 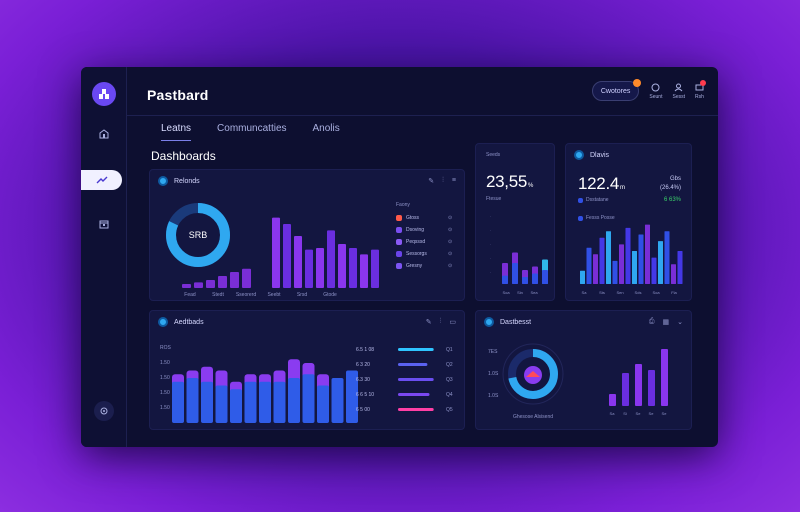 What do you see at coordinates (216, 278) in the screenshot?
I see `left-bars` at bounding box center [216, 278].